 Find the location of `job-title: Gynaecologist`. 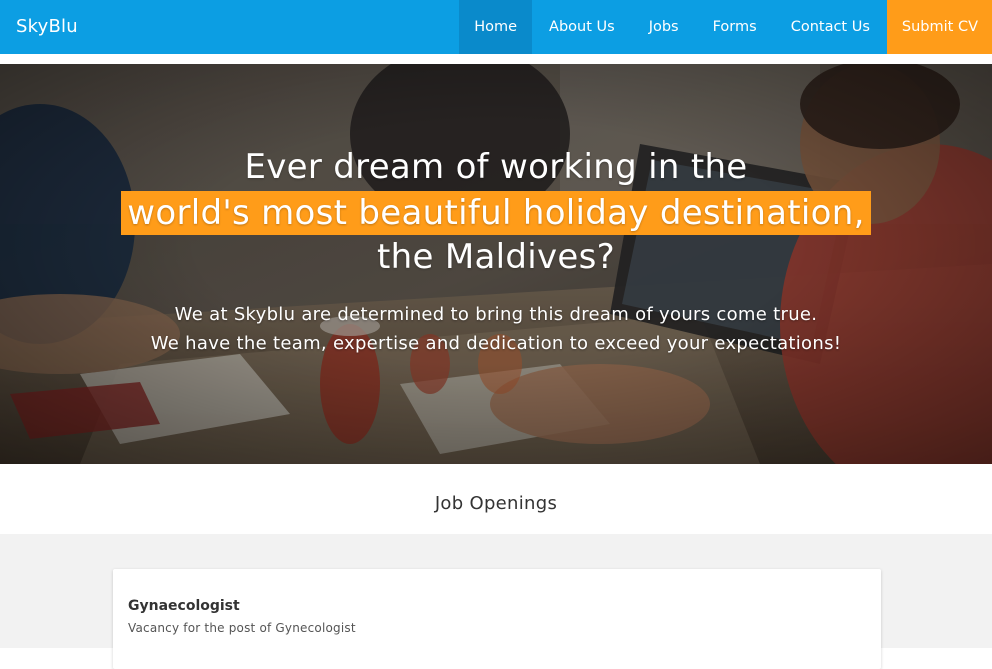

job-title: Gynaecologist is located at coordinates (184, 606).